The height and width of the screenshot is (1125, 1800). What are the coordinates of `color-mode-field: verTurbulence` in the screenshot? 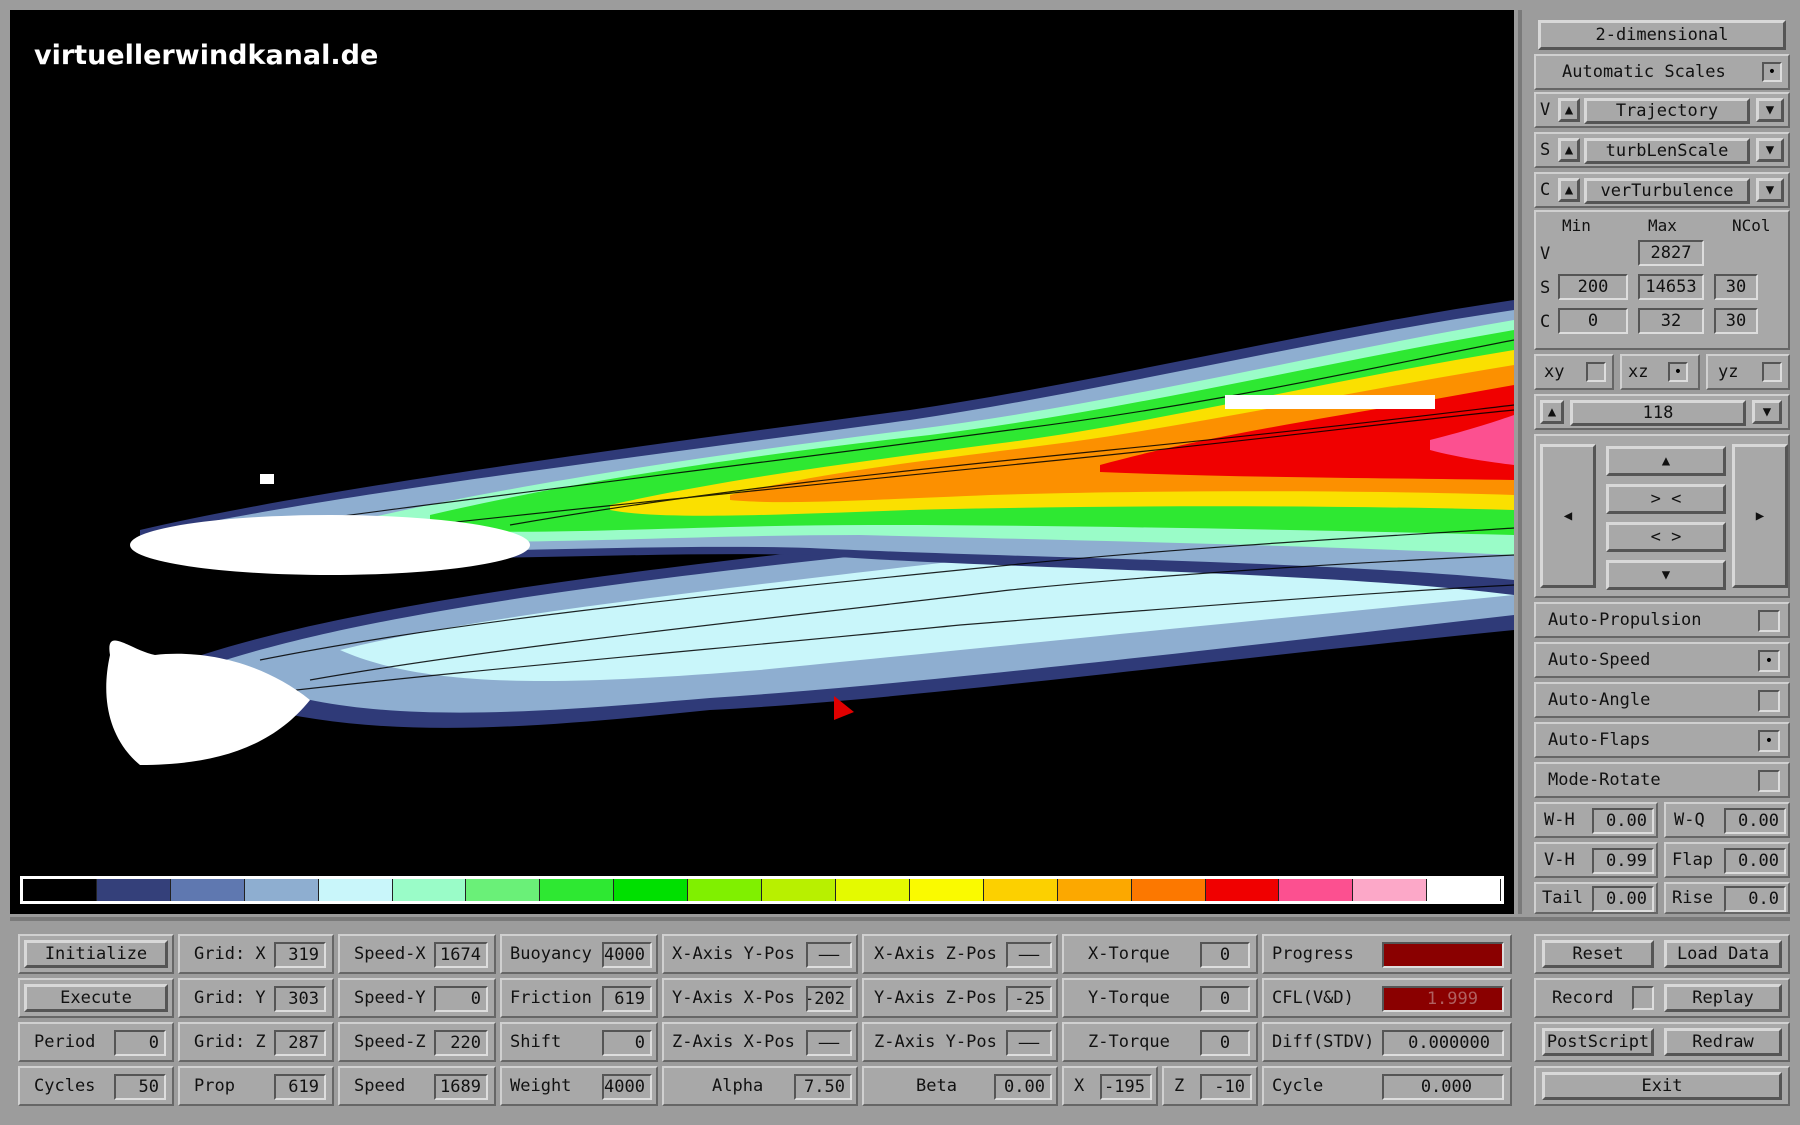 It's located at (1667, 191).